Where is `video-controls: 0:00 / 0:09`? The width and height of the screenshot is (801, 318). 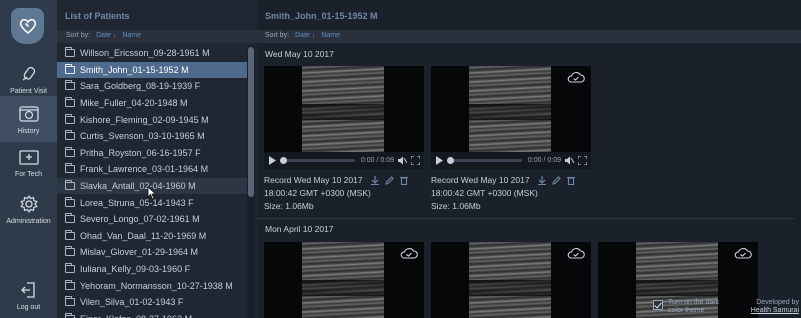 video-controls: 0:00 / 0:09 is located at coordinates (511, 160).